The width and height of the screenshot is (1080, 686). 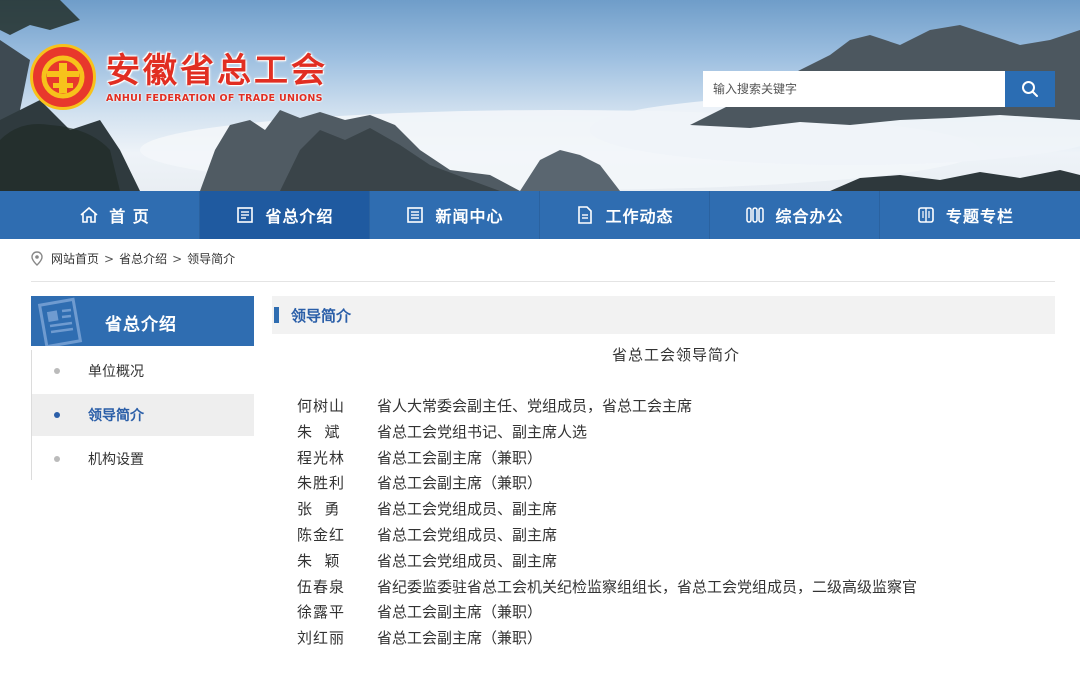 What do you see at coordinates (482, 431) in the screenshot?
I see `leader-title: 省总工会党组书记、副主席人选` at bounding box center [482, 431].